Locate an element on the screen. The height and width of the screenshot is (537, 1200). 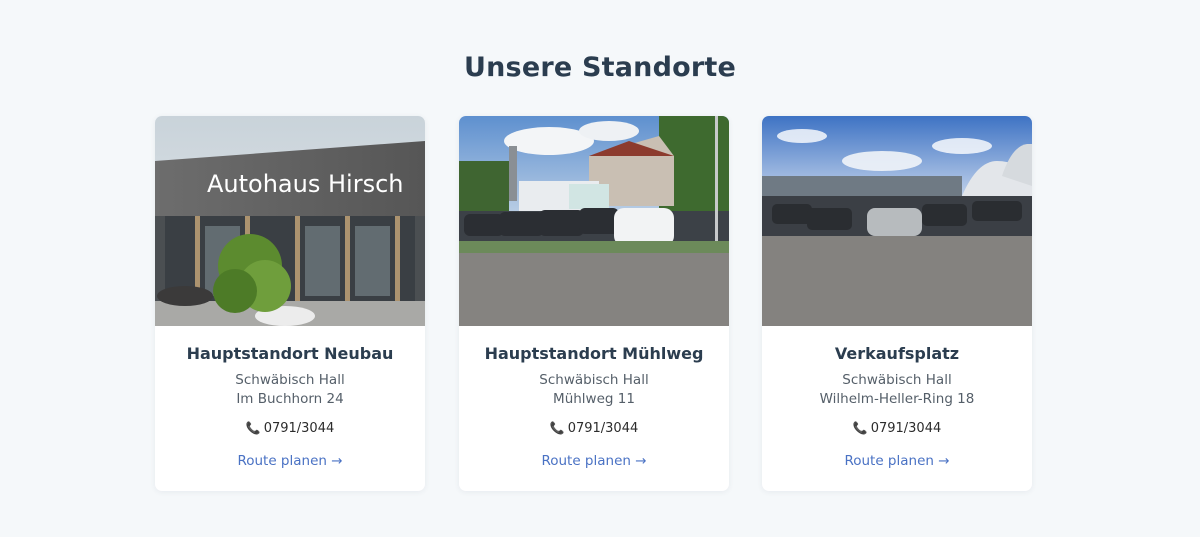
location-address: Mühlweg 11 is located at coordinates (594, 399).